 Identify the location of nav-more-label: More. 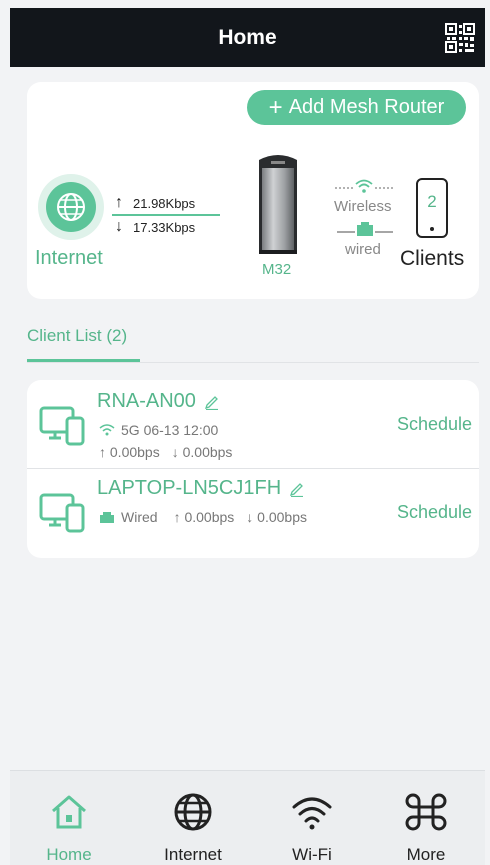
(426, 854).